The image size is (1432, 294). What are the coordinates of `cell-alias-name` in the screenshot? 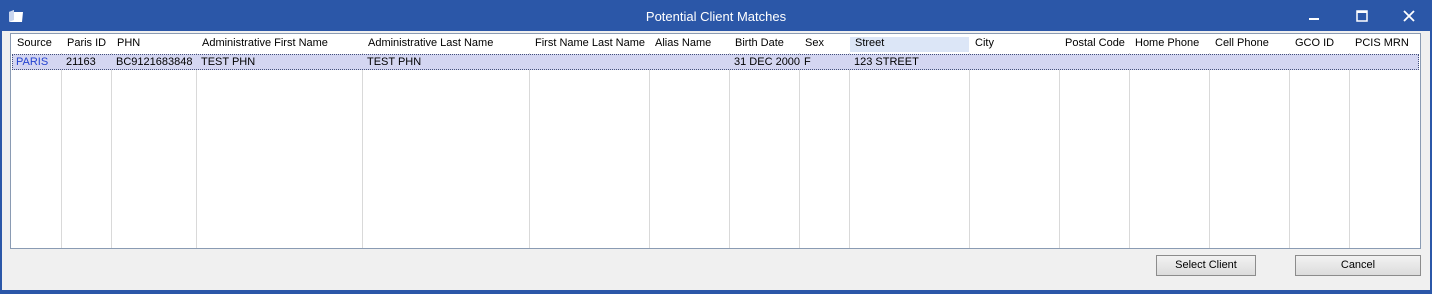 It's located at (689, 63).